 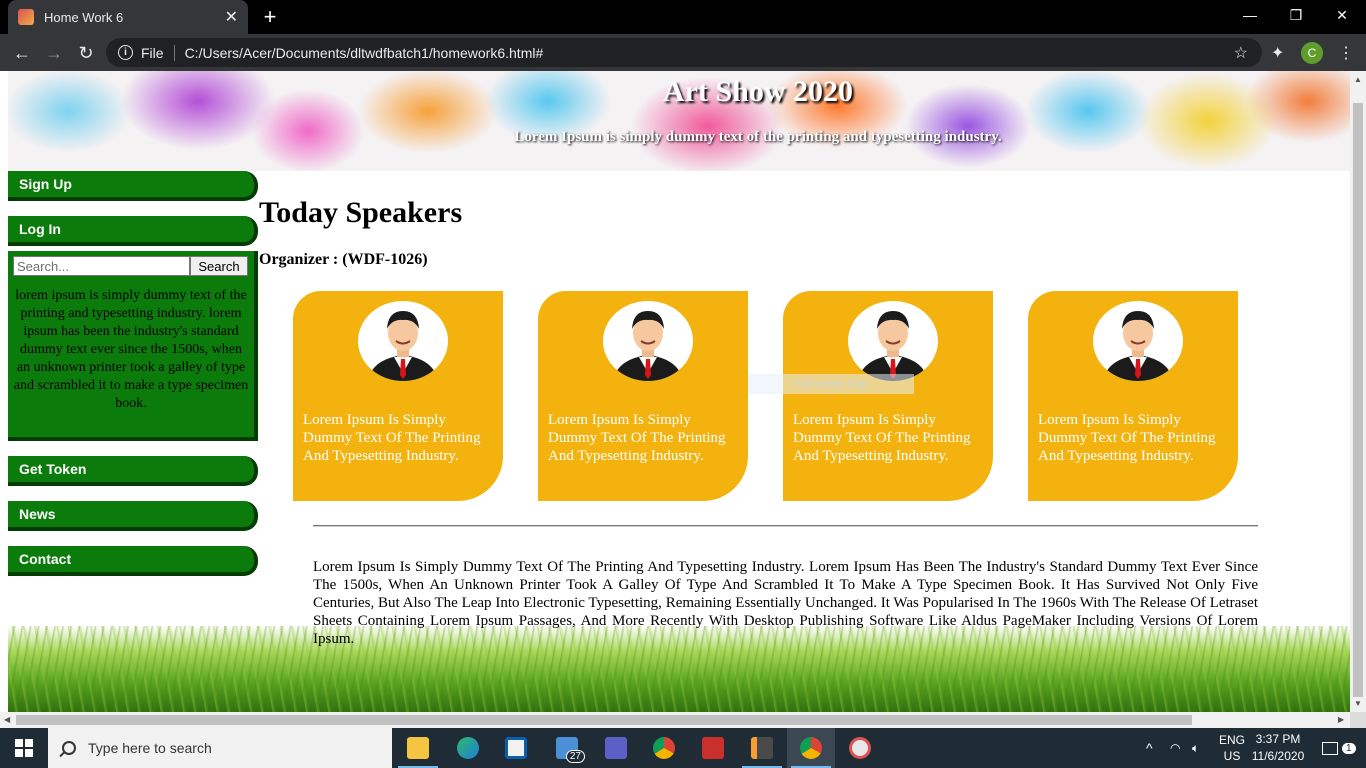 What do you see at coordinates (220, 748) in the screenshot?
I see `taskbar-search-box: Type here to search` at bounding box center [220, 748].